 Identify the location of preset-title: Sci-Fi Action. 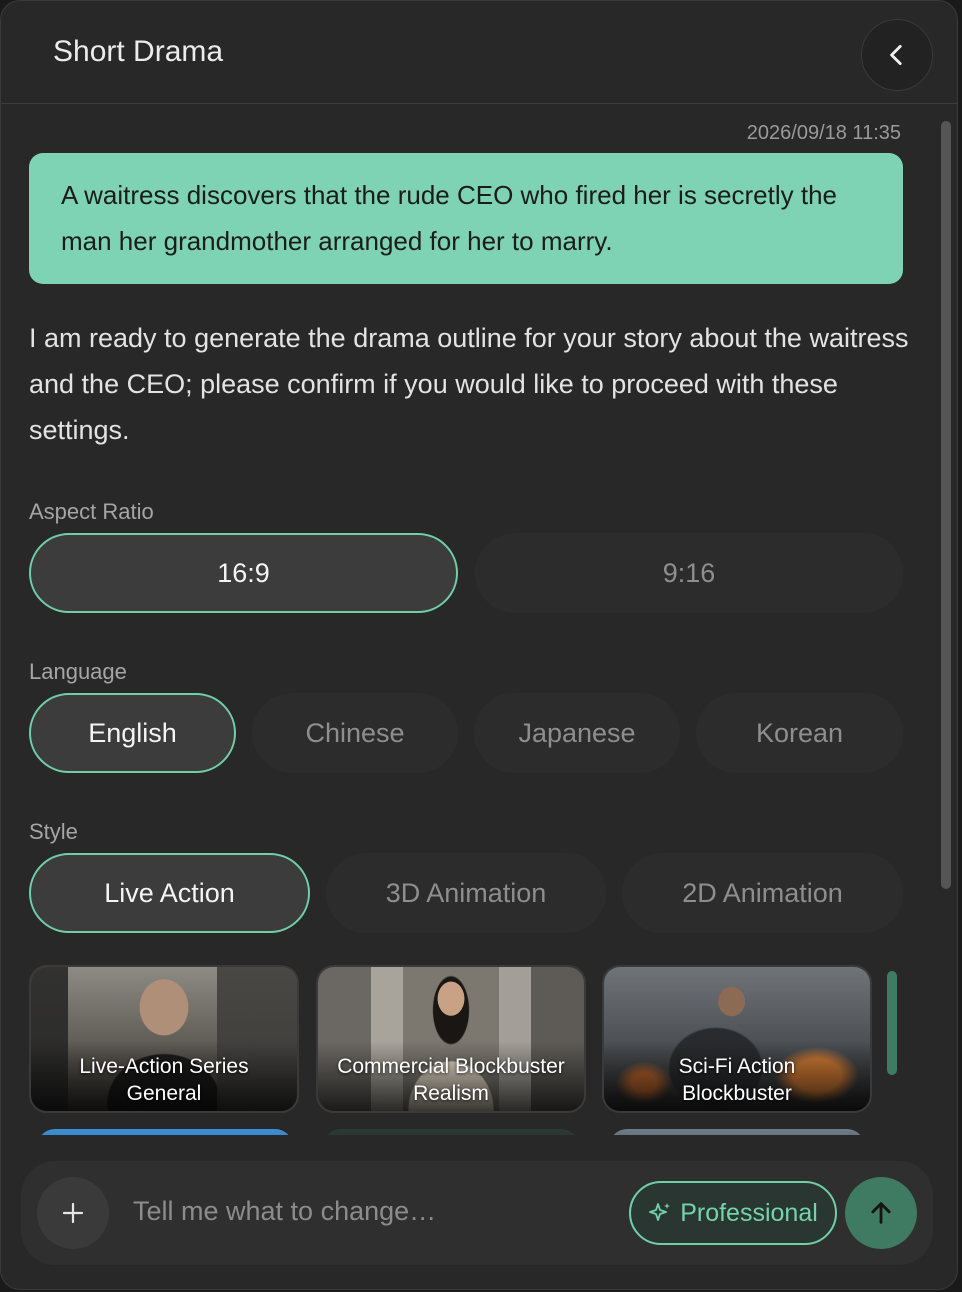
(737, 1066).